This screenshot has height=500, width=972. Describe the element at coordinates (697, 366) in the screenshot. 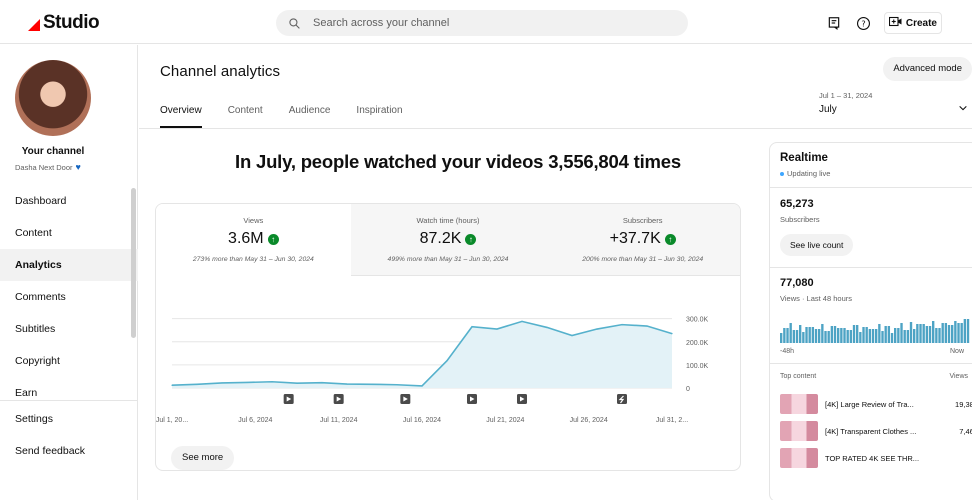

I see `y-tick-label: 100.0K` at that location.